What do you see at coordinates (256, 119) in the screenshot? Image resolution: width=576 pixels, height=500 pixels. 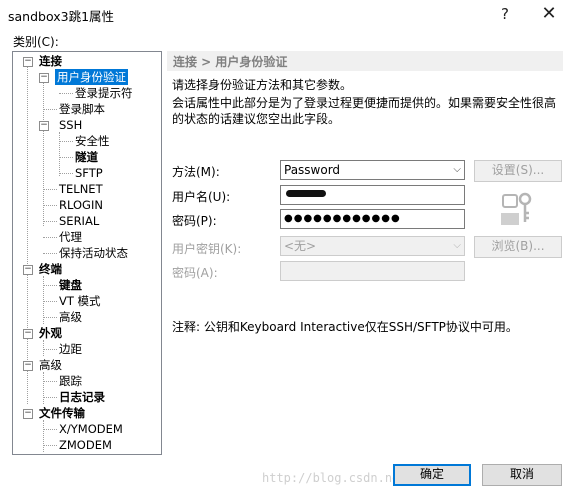 I see `description-line: 的状态的话建议您空出此字段。` at bounding box center [256, 119].